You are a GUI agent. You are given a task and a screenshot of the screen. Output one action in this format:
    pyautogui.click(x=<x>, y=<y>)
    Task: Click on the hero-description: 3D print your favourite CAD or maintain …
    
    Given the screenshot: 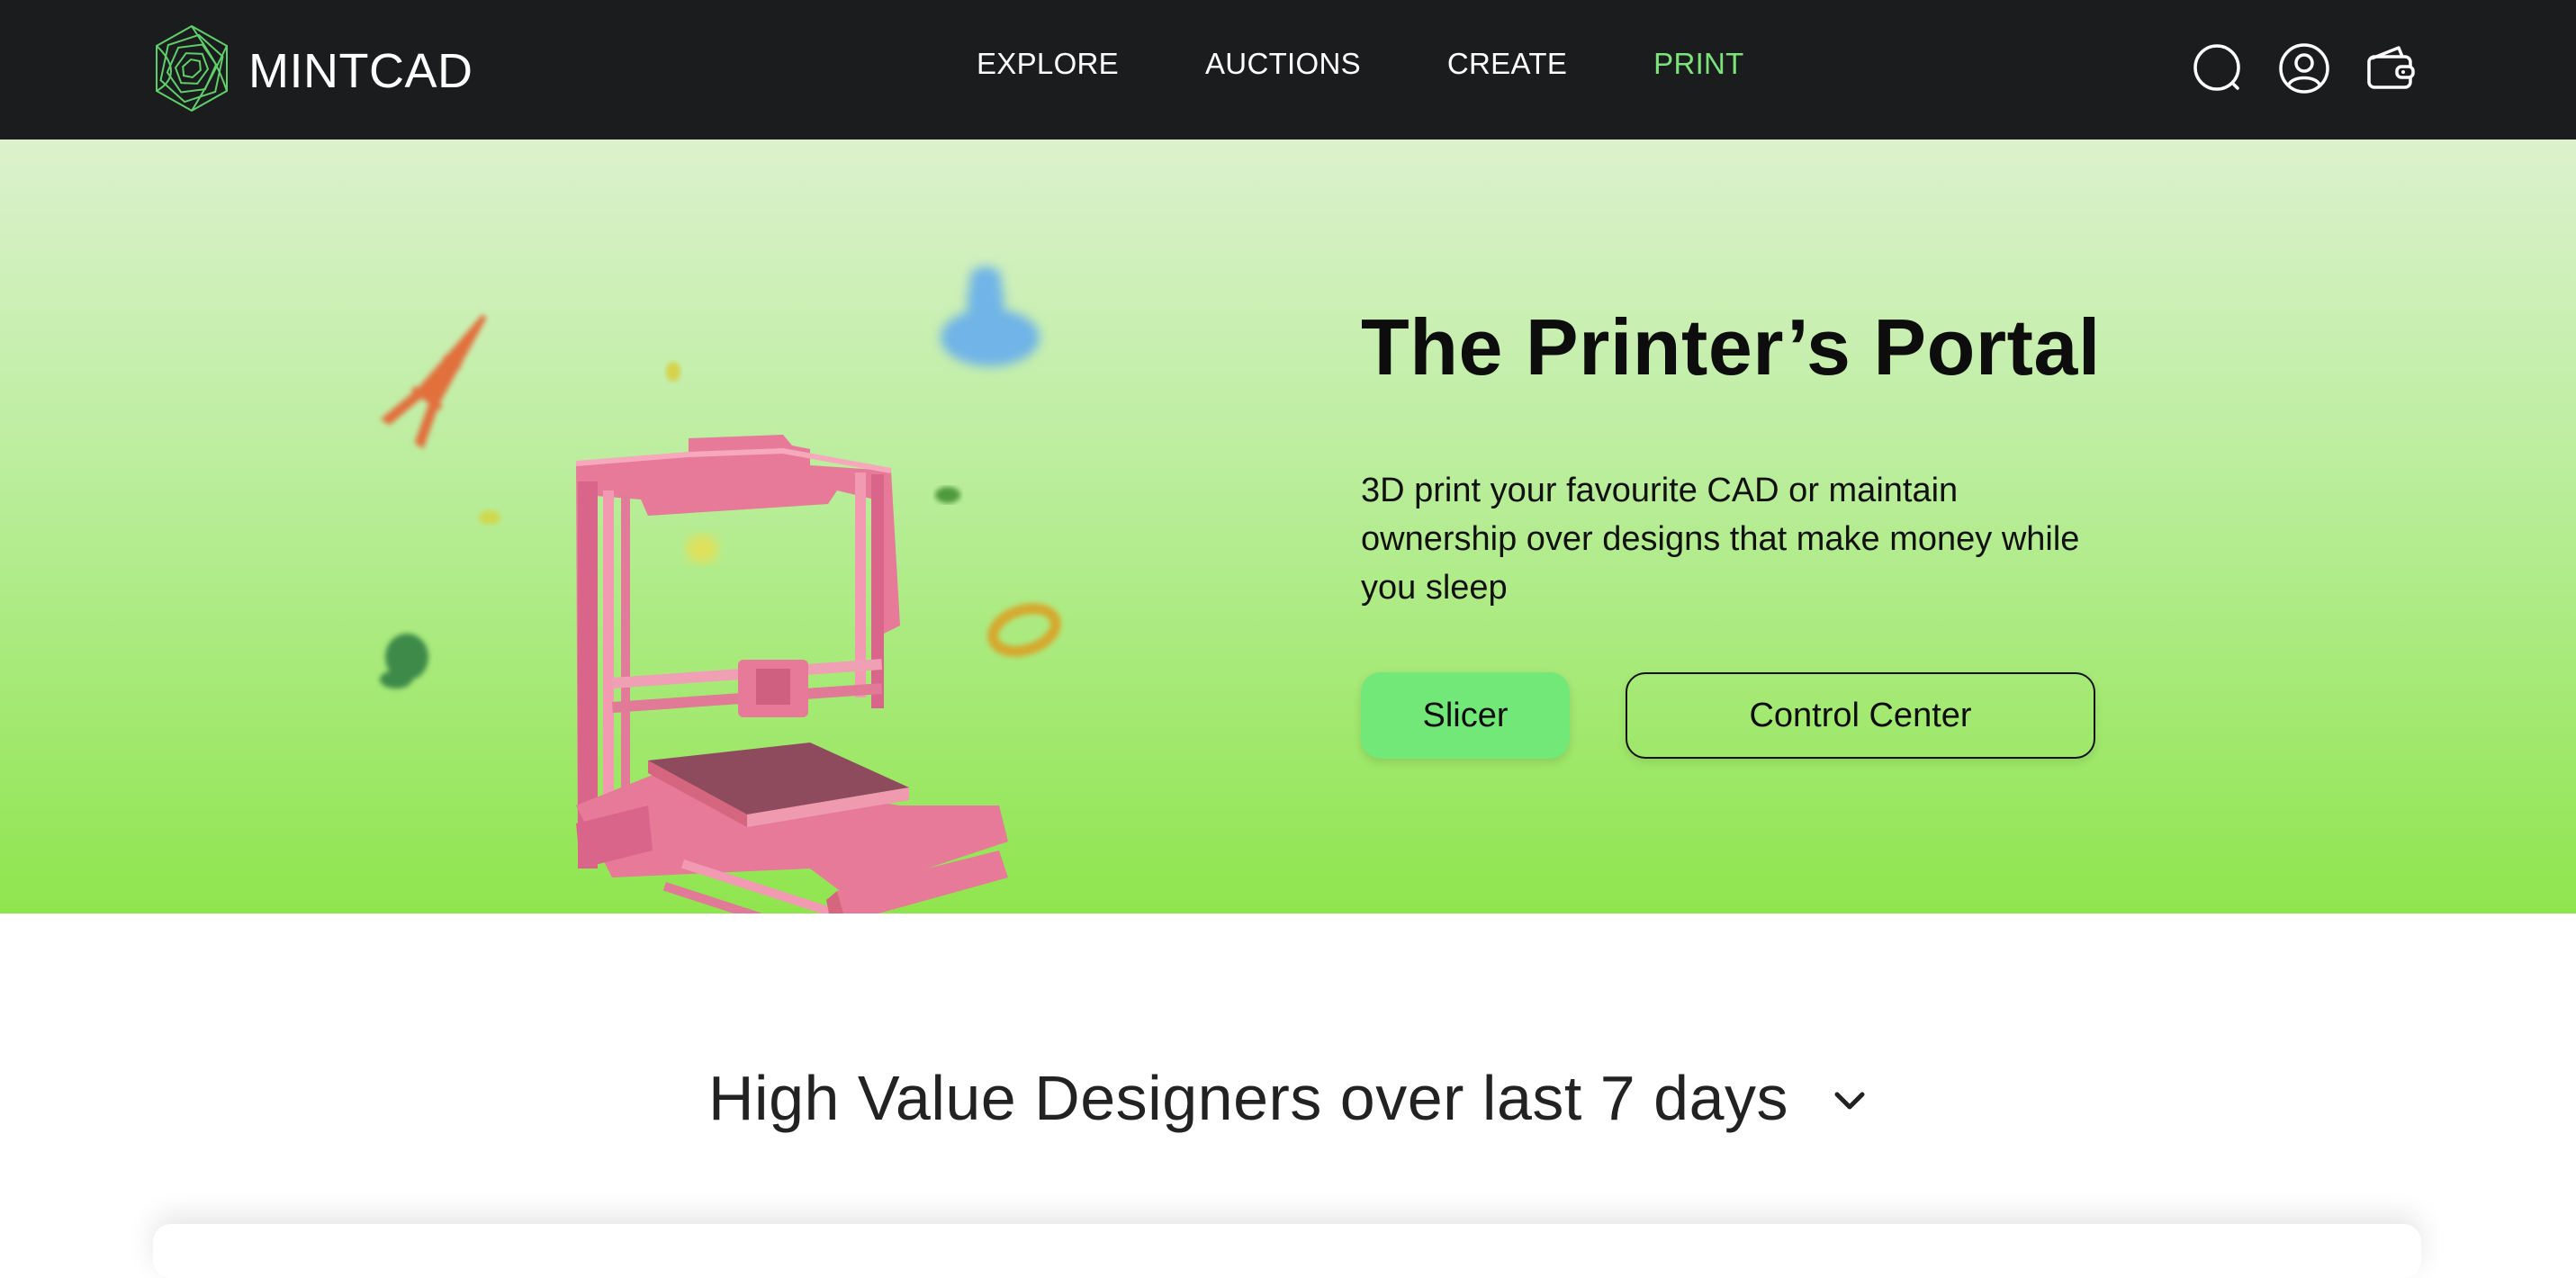 What is the action you would take?
    pyautogui.click(x=1720, y=539)
    